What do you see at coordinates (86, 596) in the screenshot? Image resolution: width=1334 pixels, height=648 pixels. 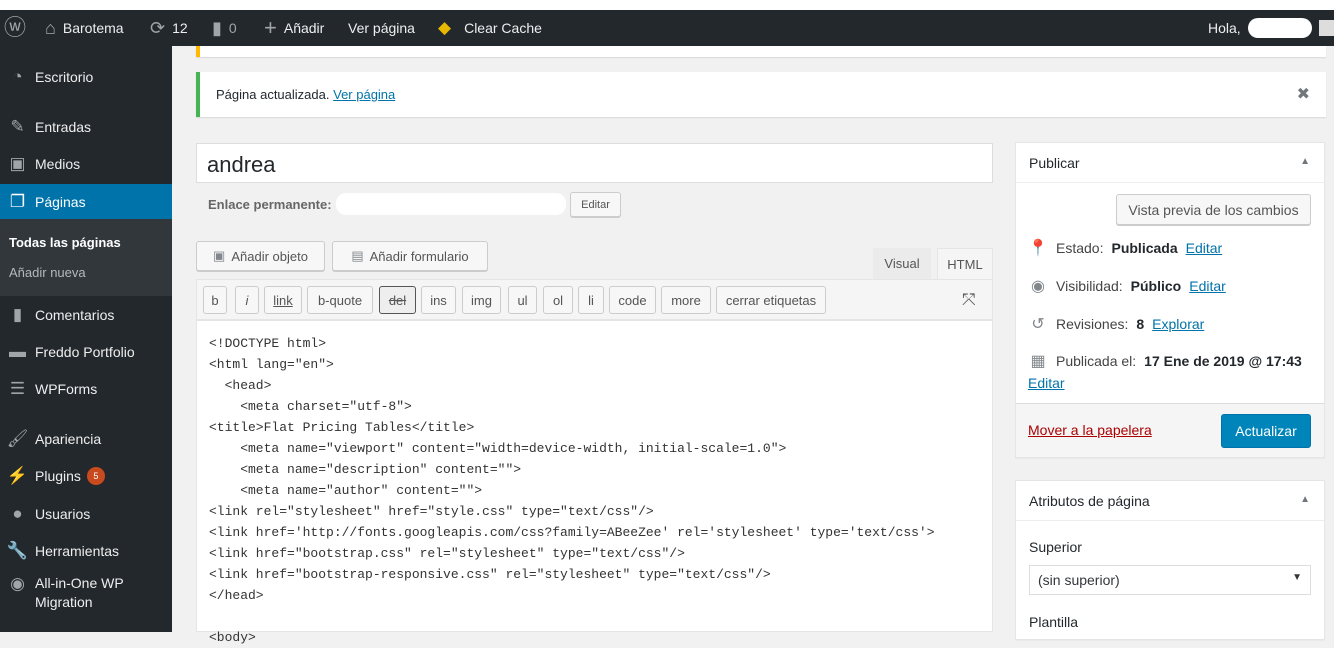 I see `sidebar-item-all-in-one-migration: ◉ All-in-One WP Migration` at bounding box center [86, 596].